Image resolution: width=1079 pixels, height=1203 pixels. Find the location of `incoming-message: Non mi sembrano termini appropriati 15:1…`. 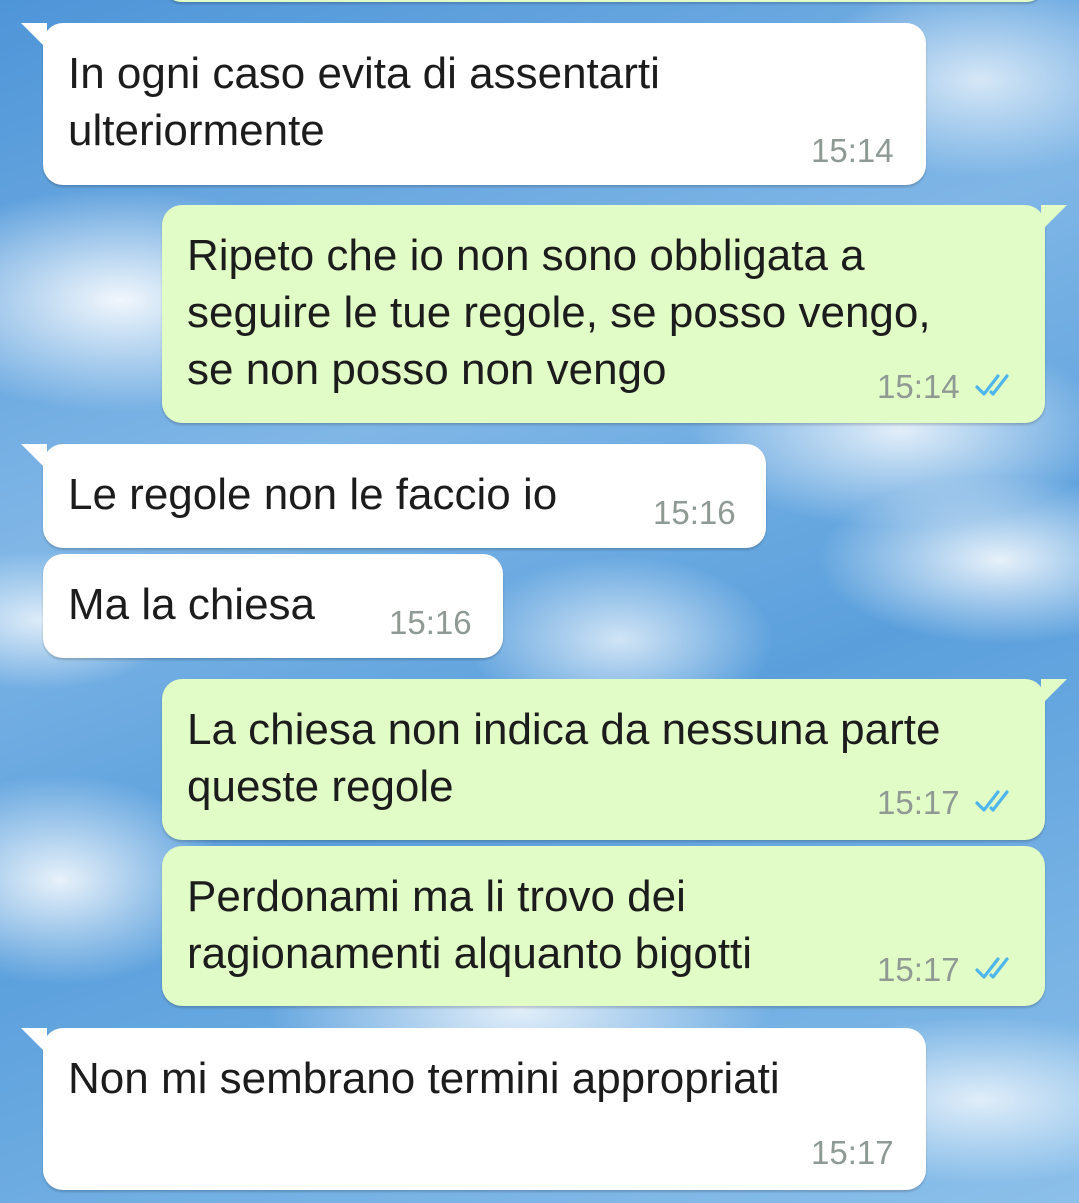

incoming-message: Non mi sembrano termini appropriati 15:1… is located at coordinates (473, 1109).